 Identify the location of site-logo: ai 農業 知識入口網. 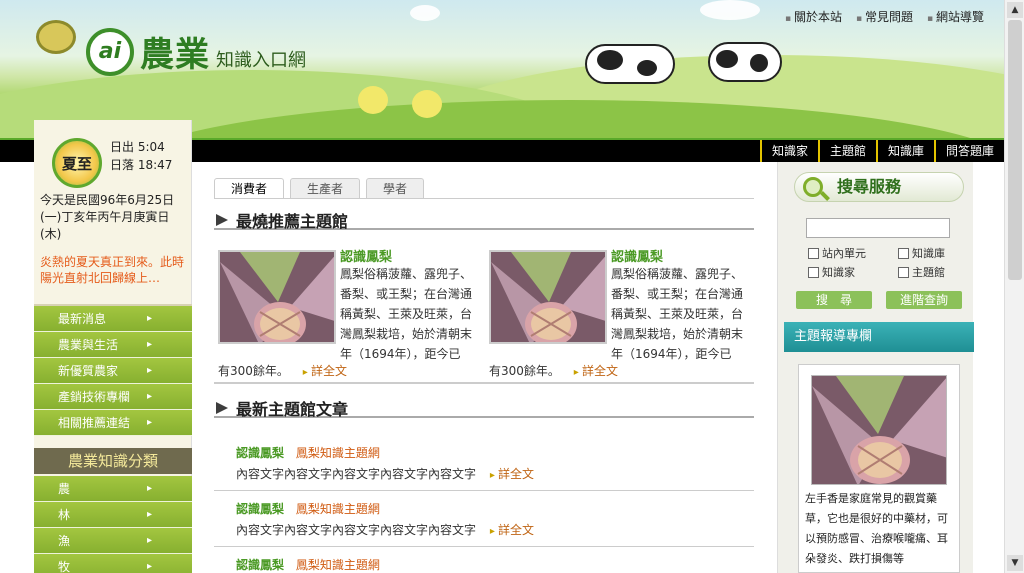
(196, 51).